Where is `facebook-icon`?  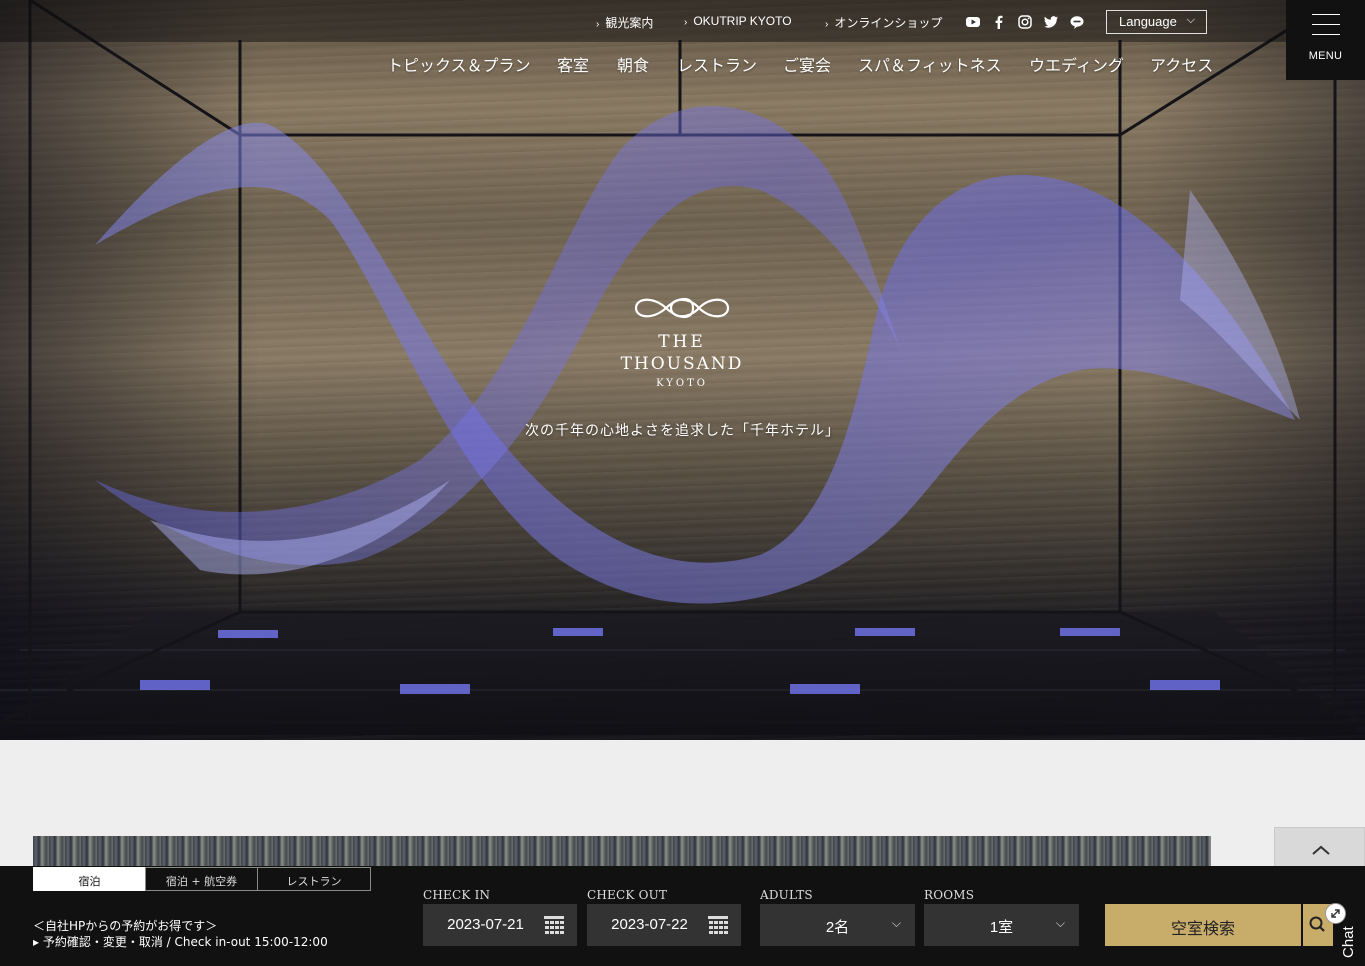
facebook-icon is located at coordinates (999, 22).